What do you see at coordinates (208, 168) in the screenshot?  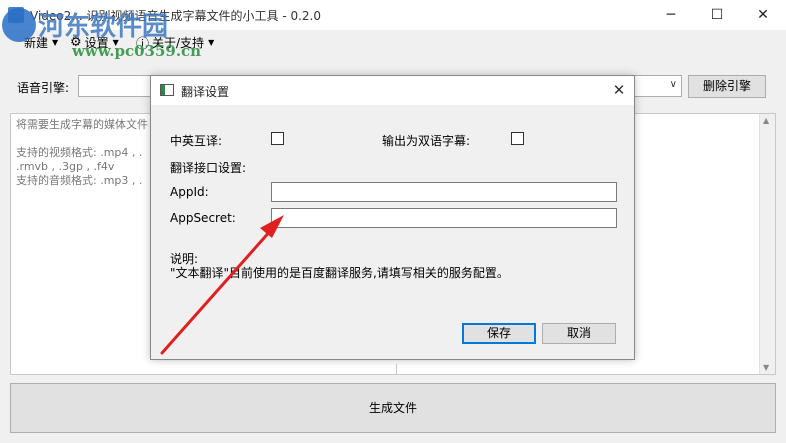 I see `api-section-label: 翻译接口设置:` at bounding box center [208, 168].